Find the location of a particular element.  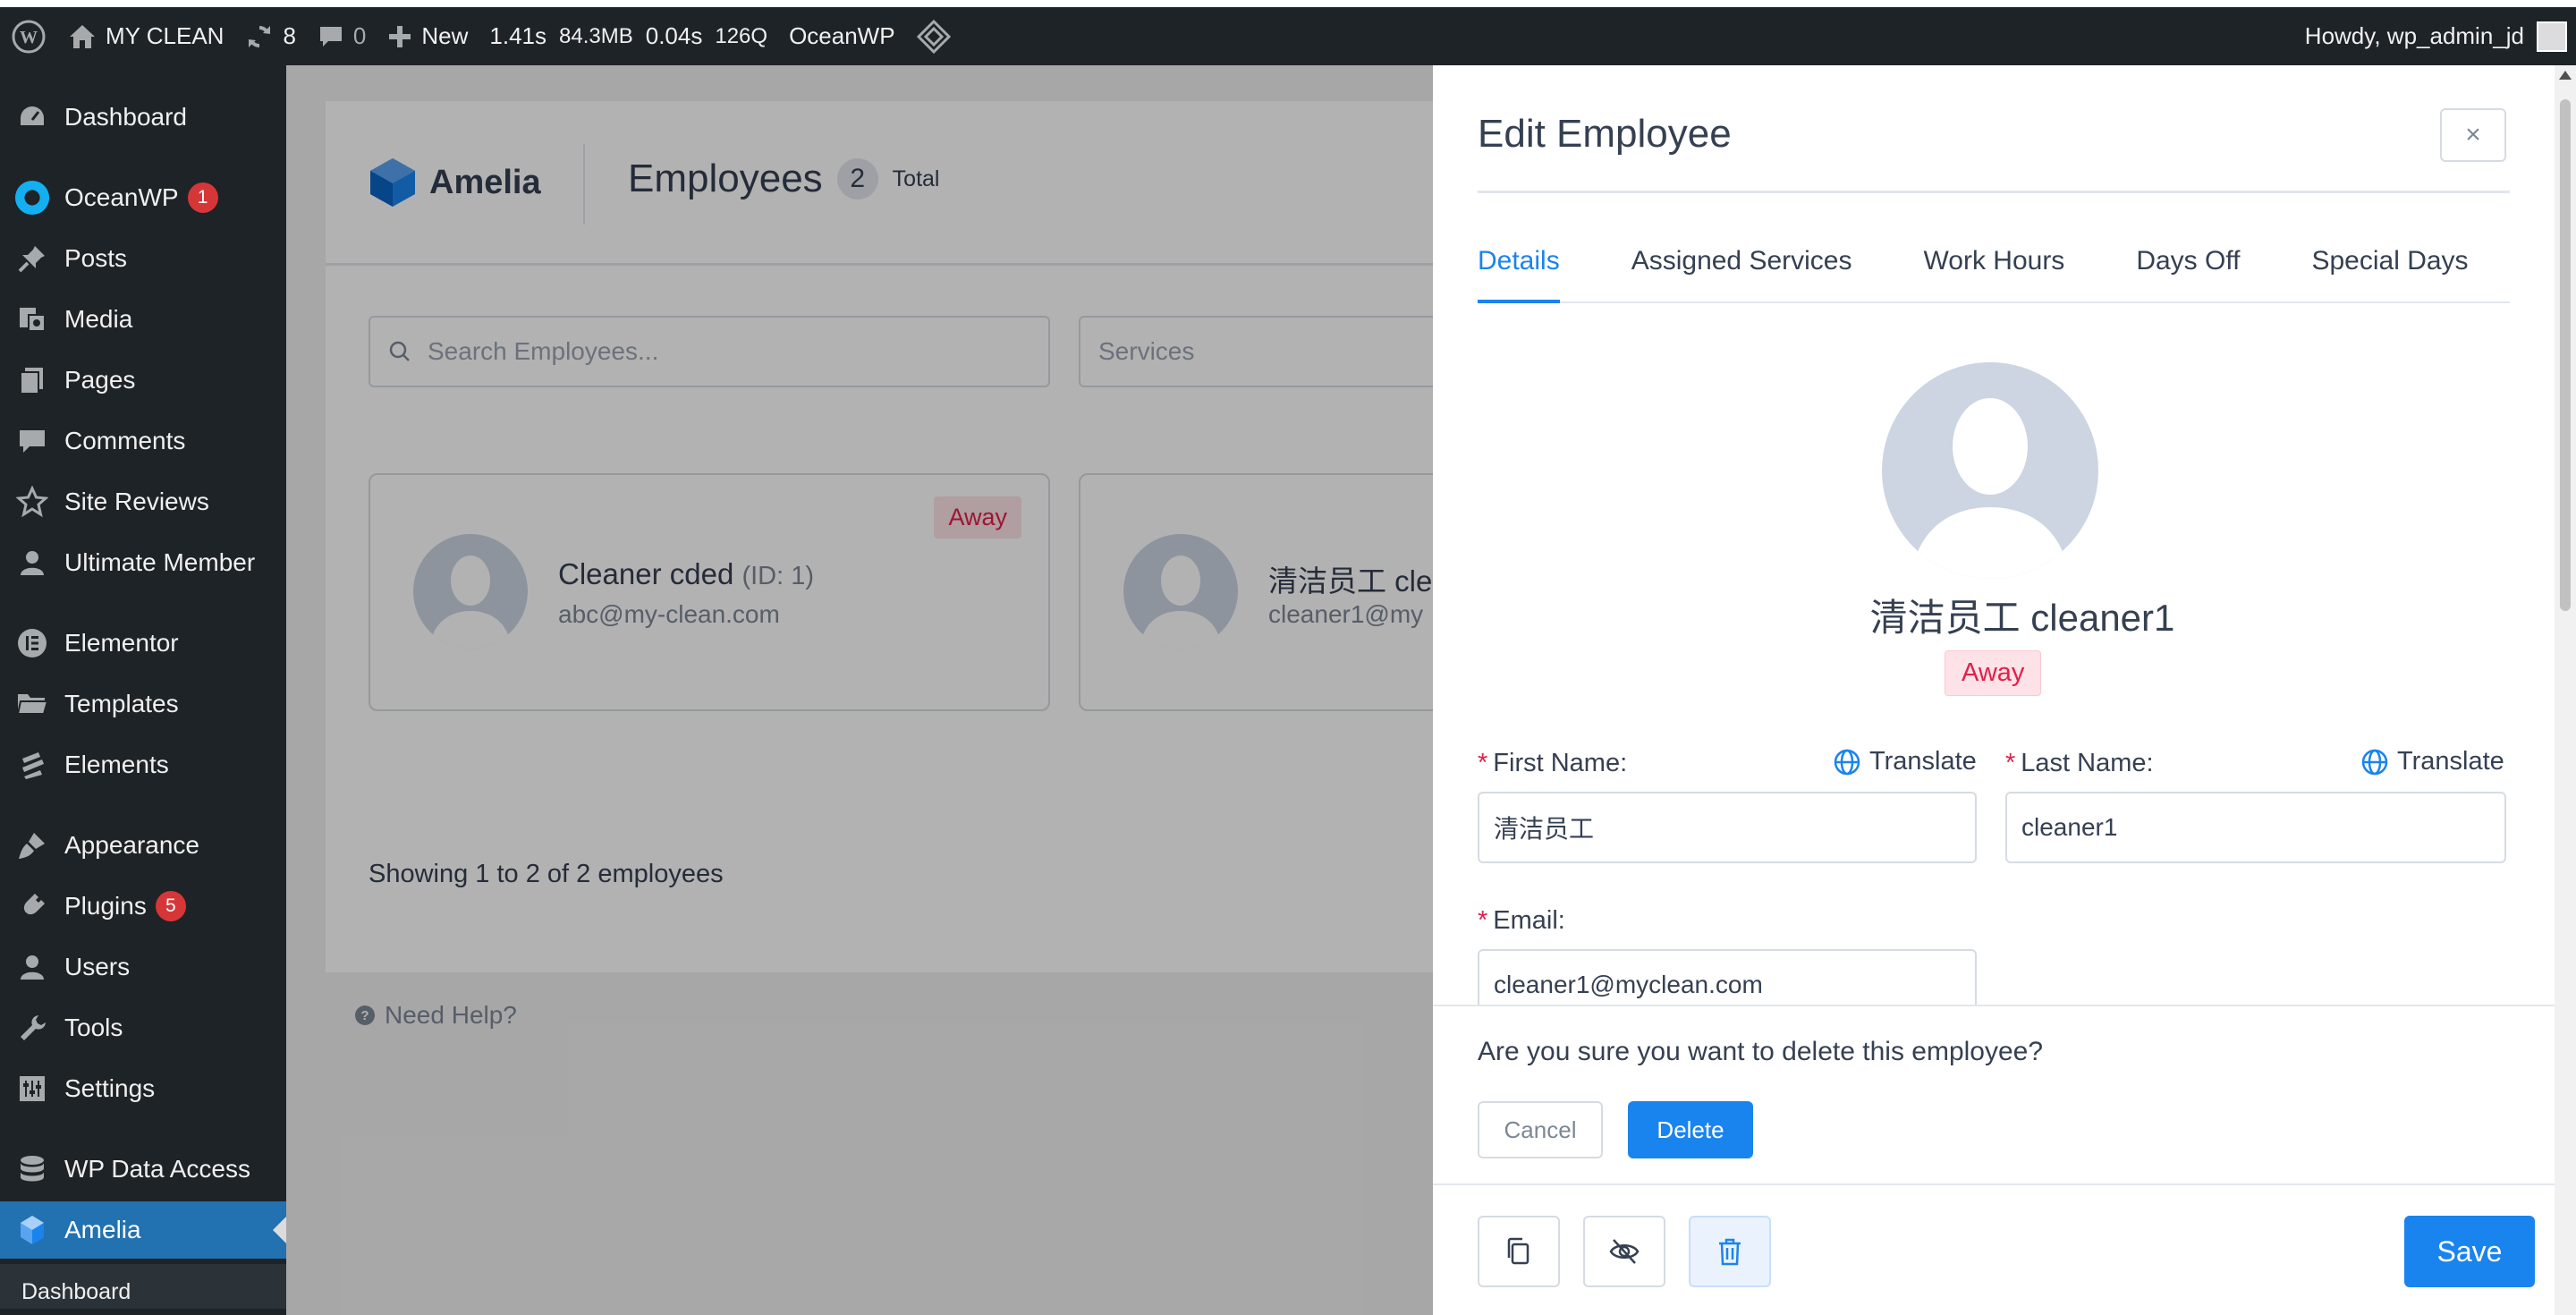

sidebar-item-label: Amelia is located at coordinates (102, 1229).